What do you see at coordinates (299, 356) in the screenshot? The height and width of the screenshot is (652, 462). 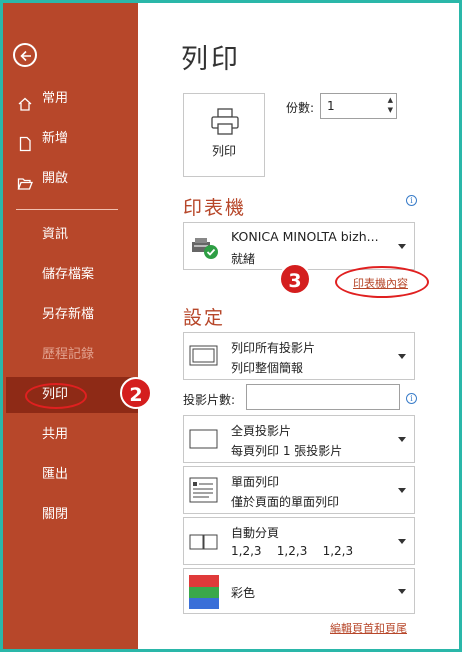 I see `print-range-dropdown: 列印所有投影片 列印整個簡報` at bounding box center [299, 356].